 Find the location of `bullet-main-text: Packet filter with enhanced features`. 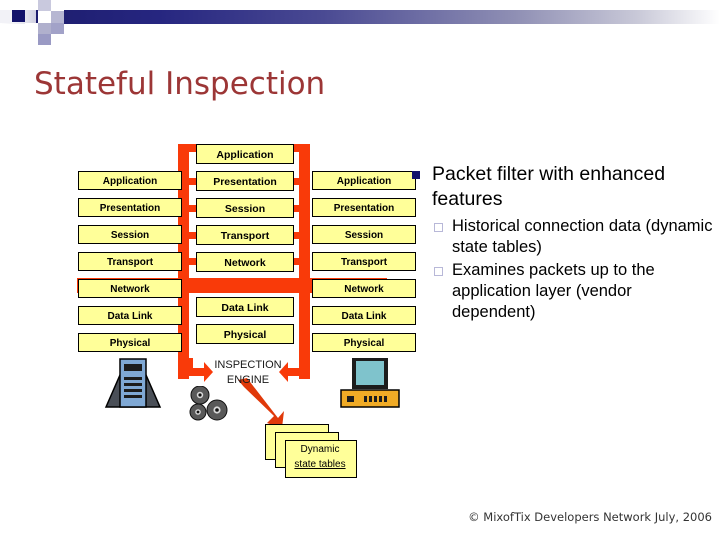

bullet-main-text: Packet filter with enhanced features is located at coordinates (549, 186).